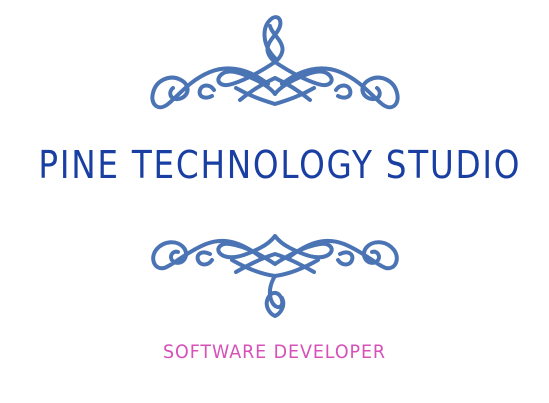 Image resolution: width=549 pixels, height=403 pixels. I want to click on bottom-flourish-icon, so click(275, 276).